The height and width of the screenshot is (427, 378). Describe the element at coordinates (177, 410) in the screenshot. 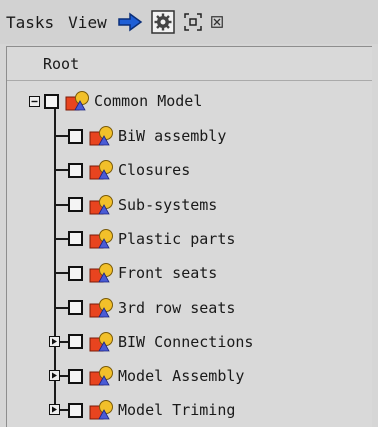

I see `tree-node-label: Model Triming` at that location.